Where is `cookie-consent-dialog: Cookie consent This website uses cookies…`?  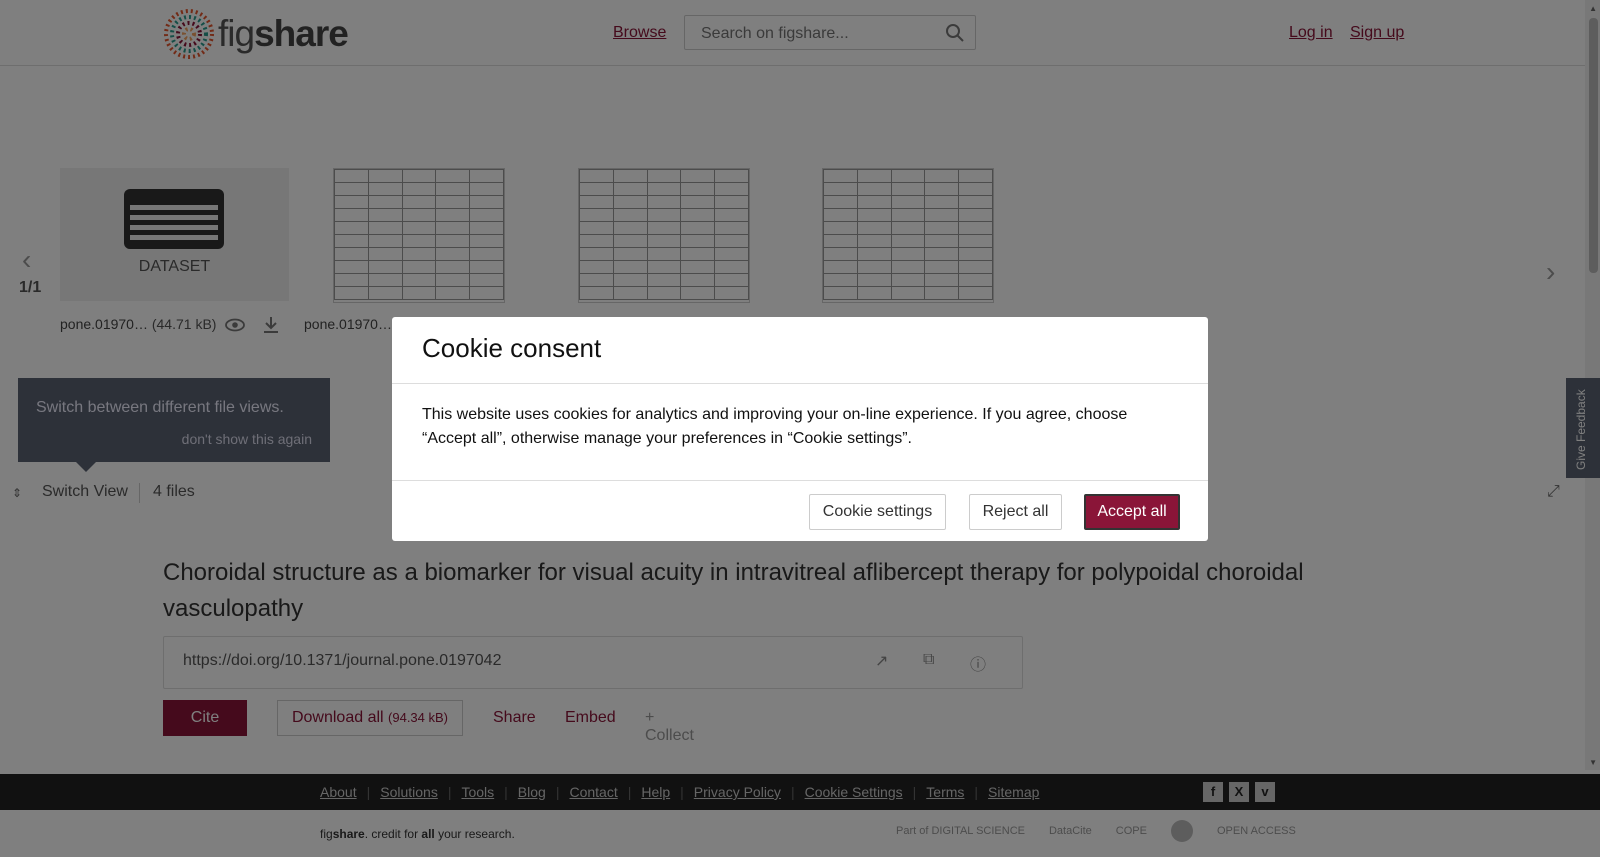
cookie-consent-dialog: Cookie consent This website uses cookies… is located at coordinates (800, 429).